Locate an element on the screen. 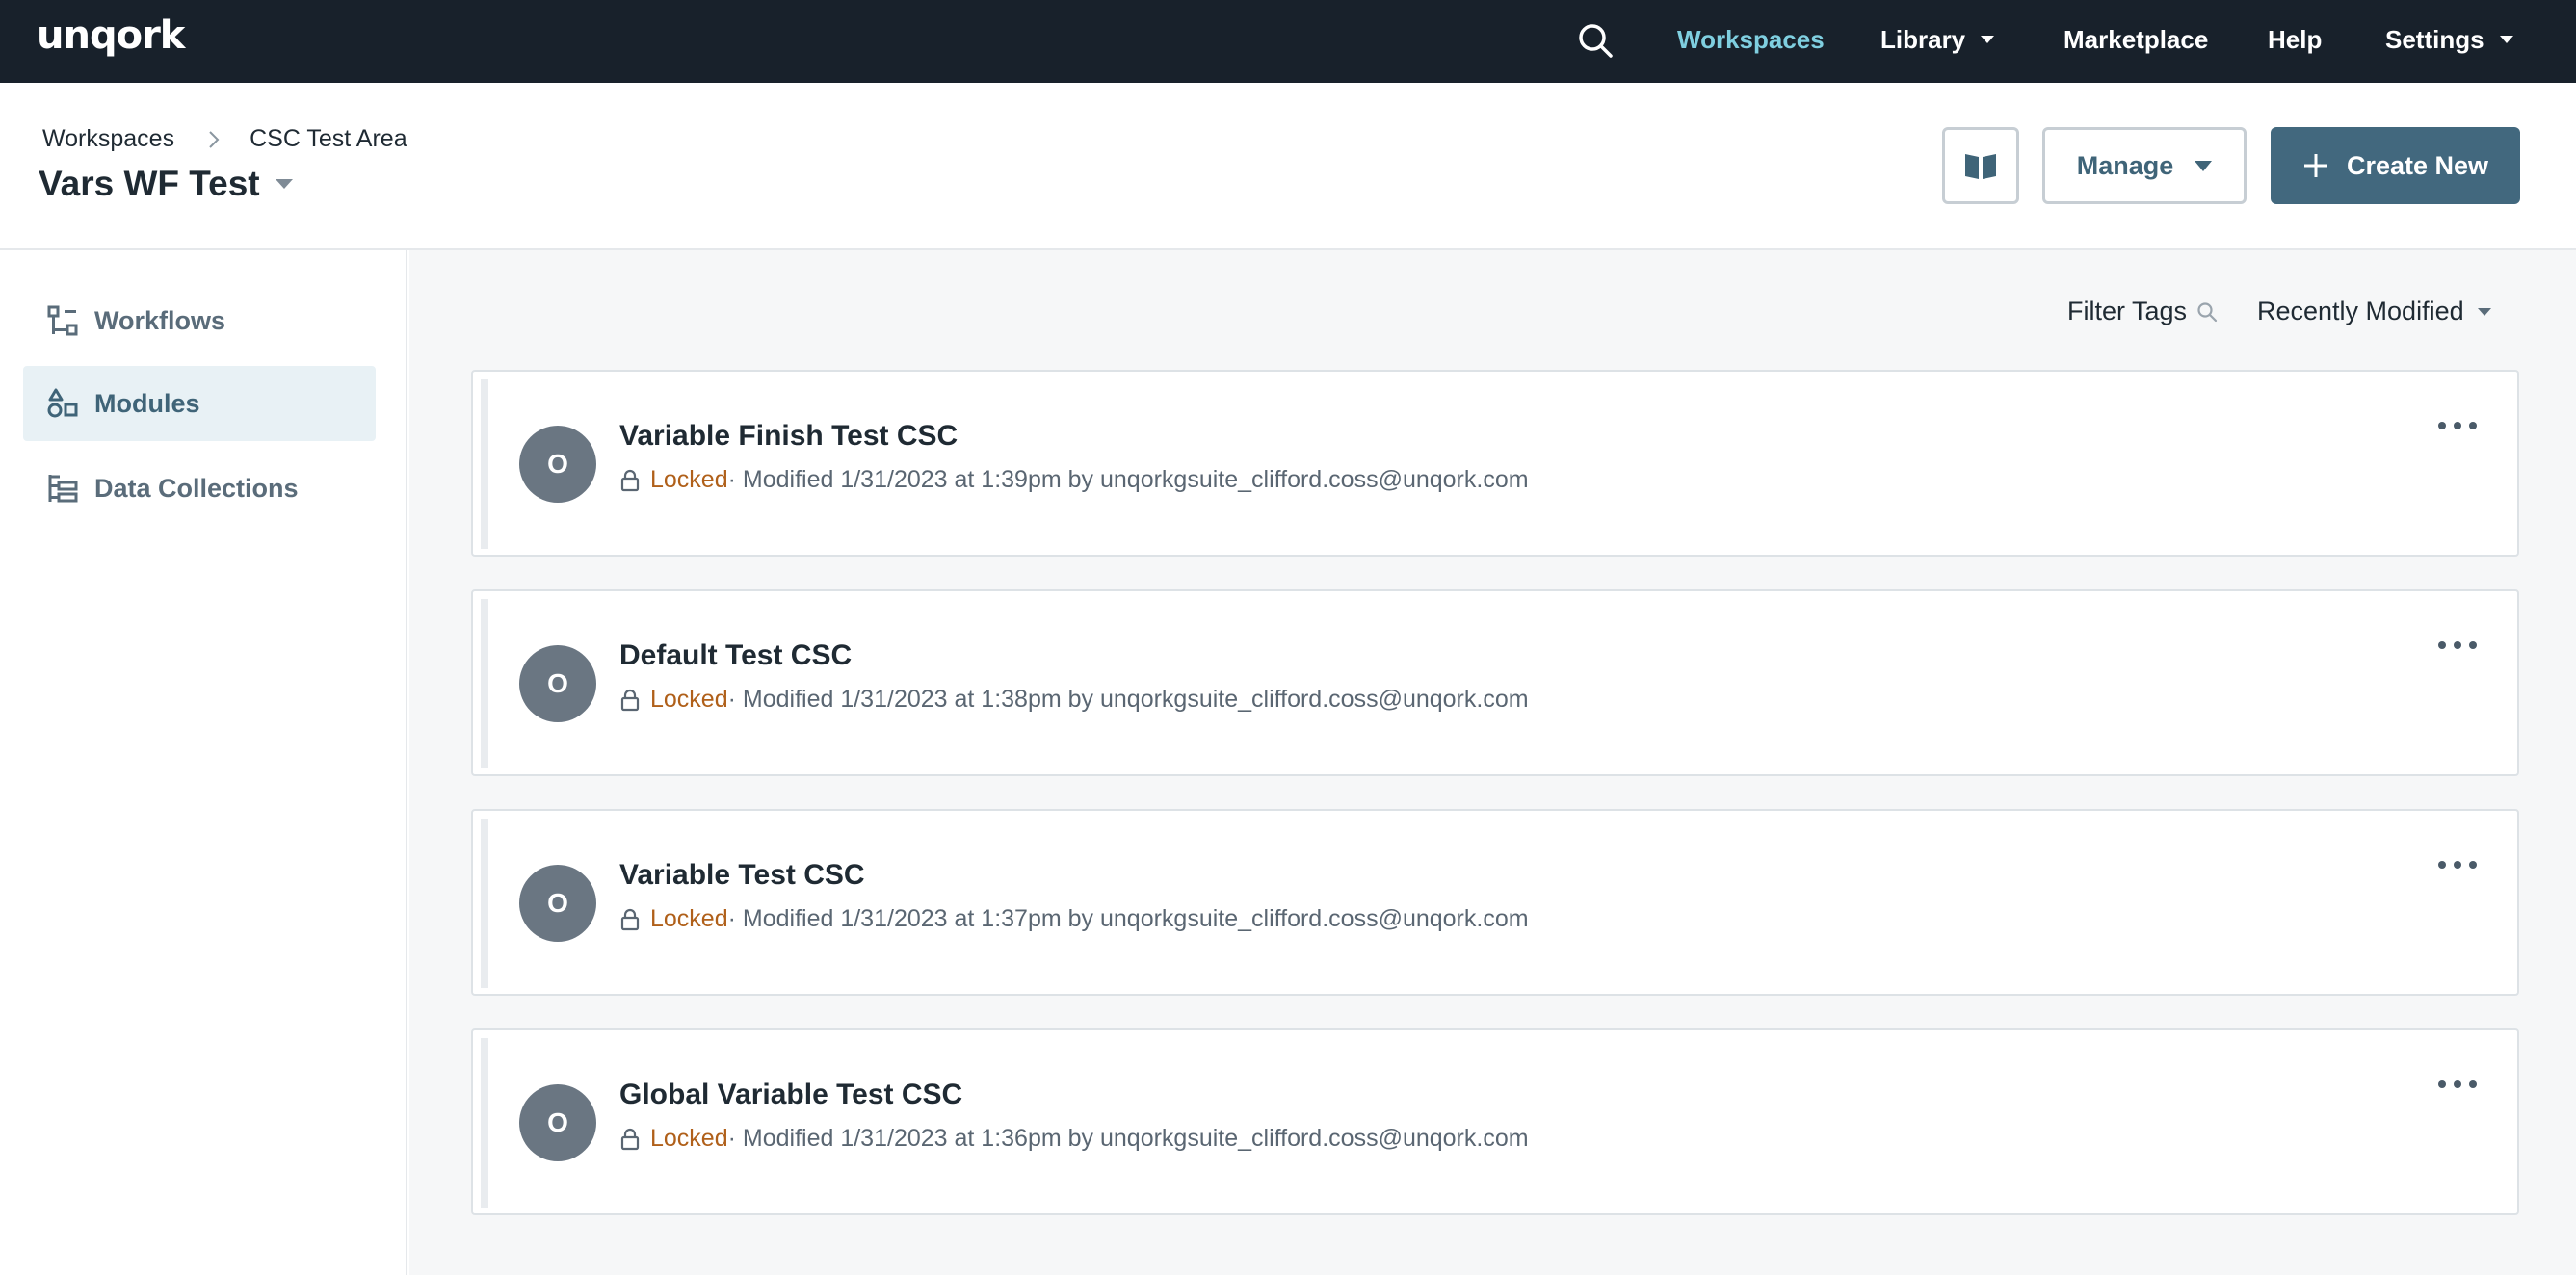 Image resolution: width=2576 pixels, height=1275 pixels. breadcrumb-csc-test-area: CSC Test Area is located at coordinates (329, 139).